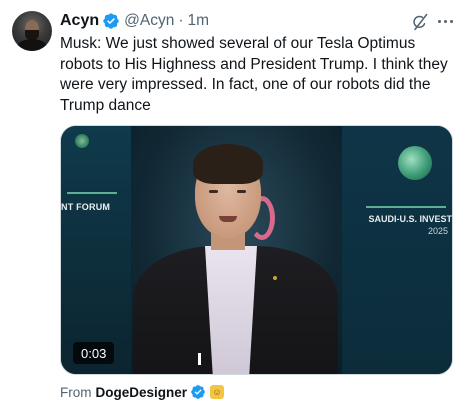  What do you see at coordinates (410, 219) in the screenshot?
I see `forum-banner-right: SAUDI-U.S. INVEST` at bounding box center [410, 219].